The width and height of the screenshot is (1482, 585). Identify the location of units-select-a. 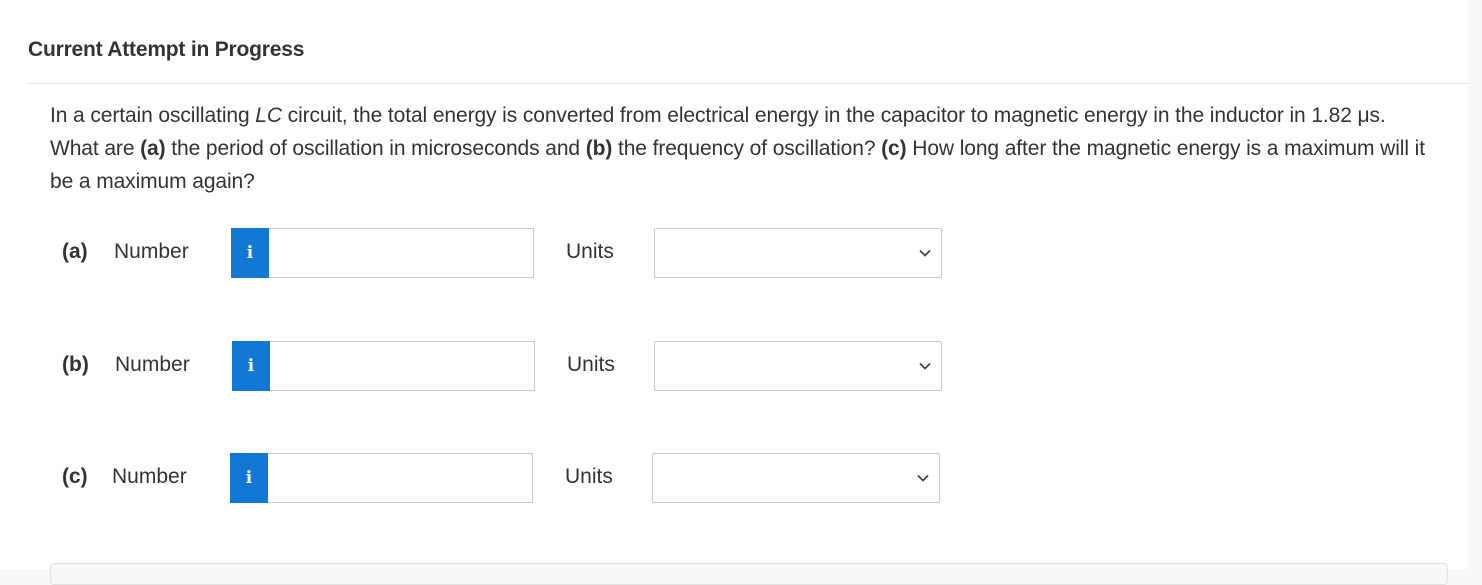
(798, 253).